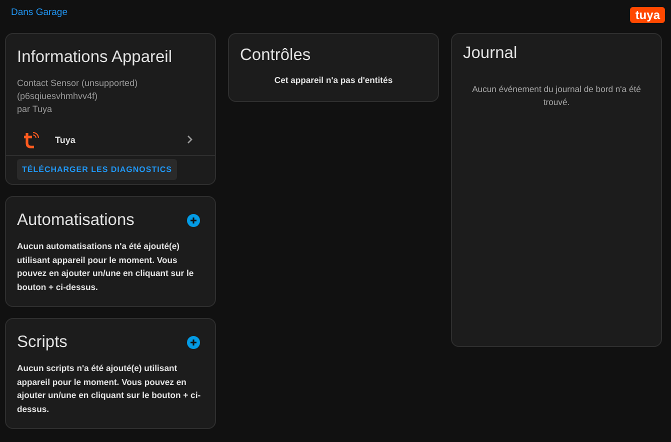 Image resolution: width=671 pixels, height=442 pixels. I want to click on breadcrumb-link: Dans Garage, so click(39, 12).